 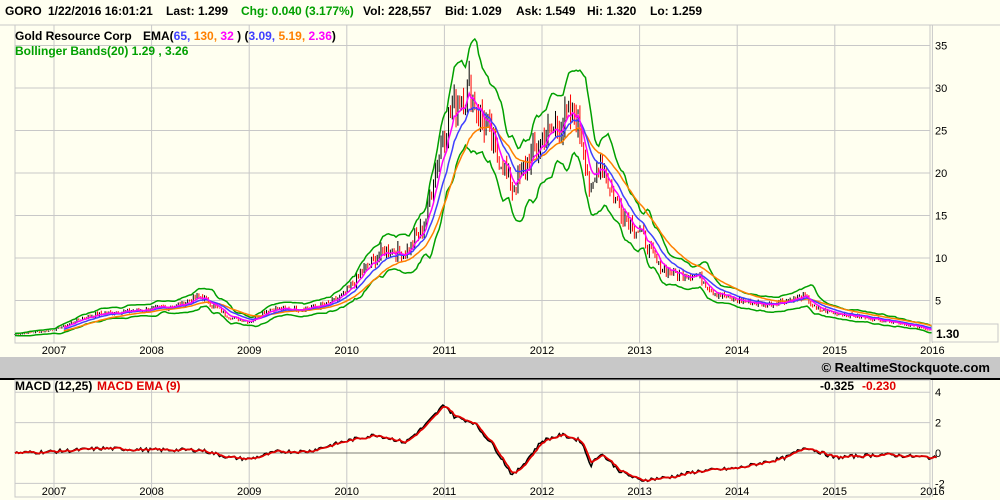 What do you see at coordinates (938, 393) in the screenshot?
I see `y-tick-label: 4` at bounding box center [938, 393].